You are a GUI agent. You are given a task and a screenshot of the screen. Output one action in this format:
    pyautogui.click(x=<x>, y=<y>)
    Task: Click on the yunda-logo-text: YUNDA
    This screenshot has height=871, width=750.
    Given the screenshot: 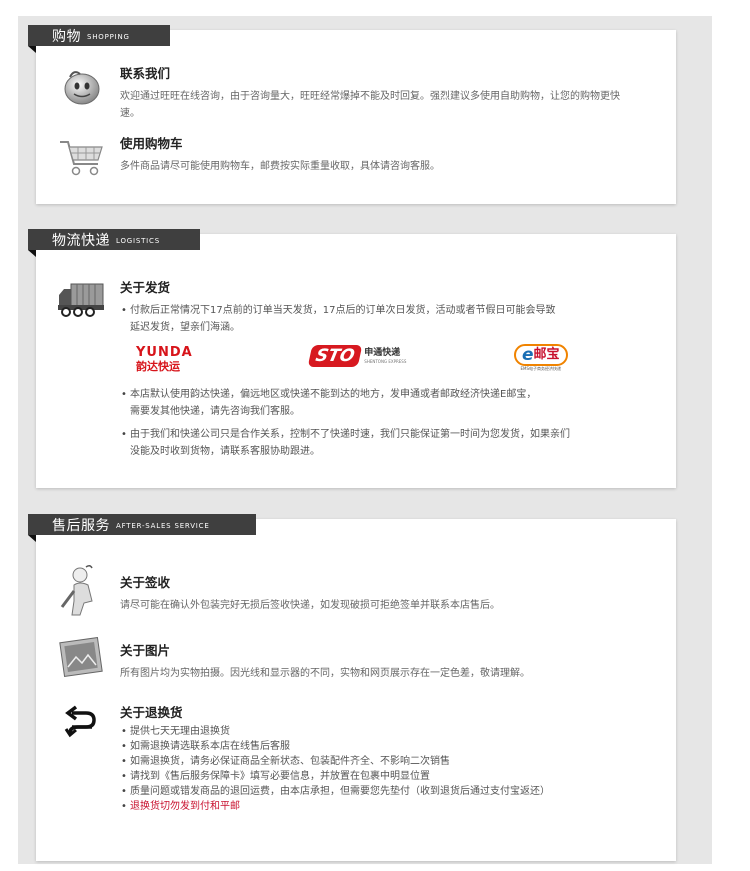 What is the action you would take?
    pyautogui.click(x=164, y=352)
    